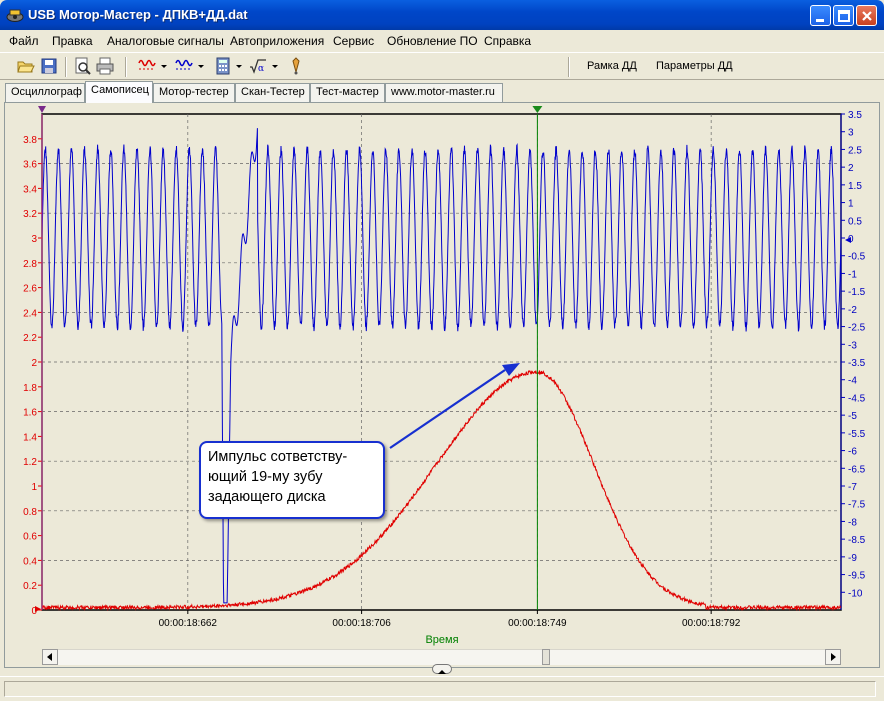  Describe the element at coordinates (694, 66) in the screenshot. I see `params-button: Параметры ДД` at that location.